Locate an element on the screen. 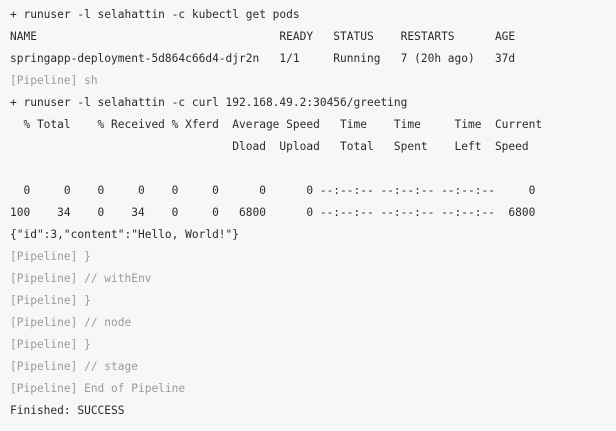  console-line: [Pipeline] // node is located at coordinates (71, 322).